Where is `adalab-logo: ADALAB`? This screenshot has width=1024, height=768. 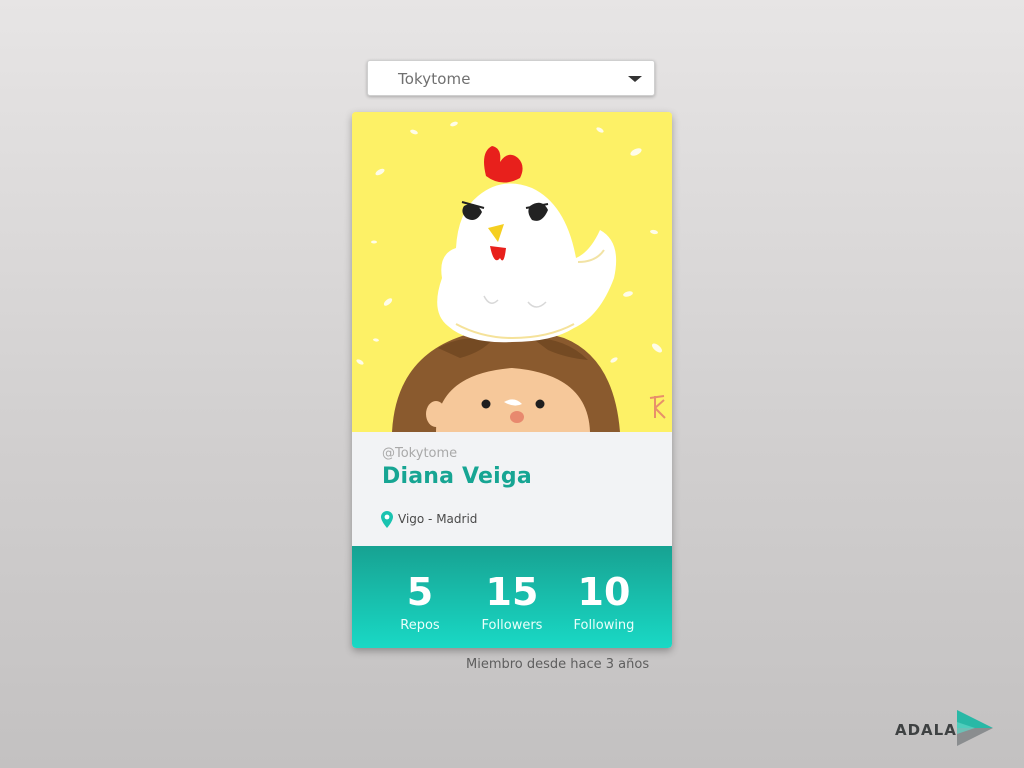 adalab-logo: ADALAB is located at coordinates (945, 728).